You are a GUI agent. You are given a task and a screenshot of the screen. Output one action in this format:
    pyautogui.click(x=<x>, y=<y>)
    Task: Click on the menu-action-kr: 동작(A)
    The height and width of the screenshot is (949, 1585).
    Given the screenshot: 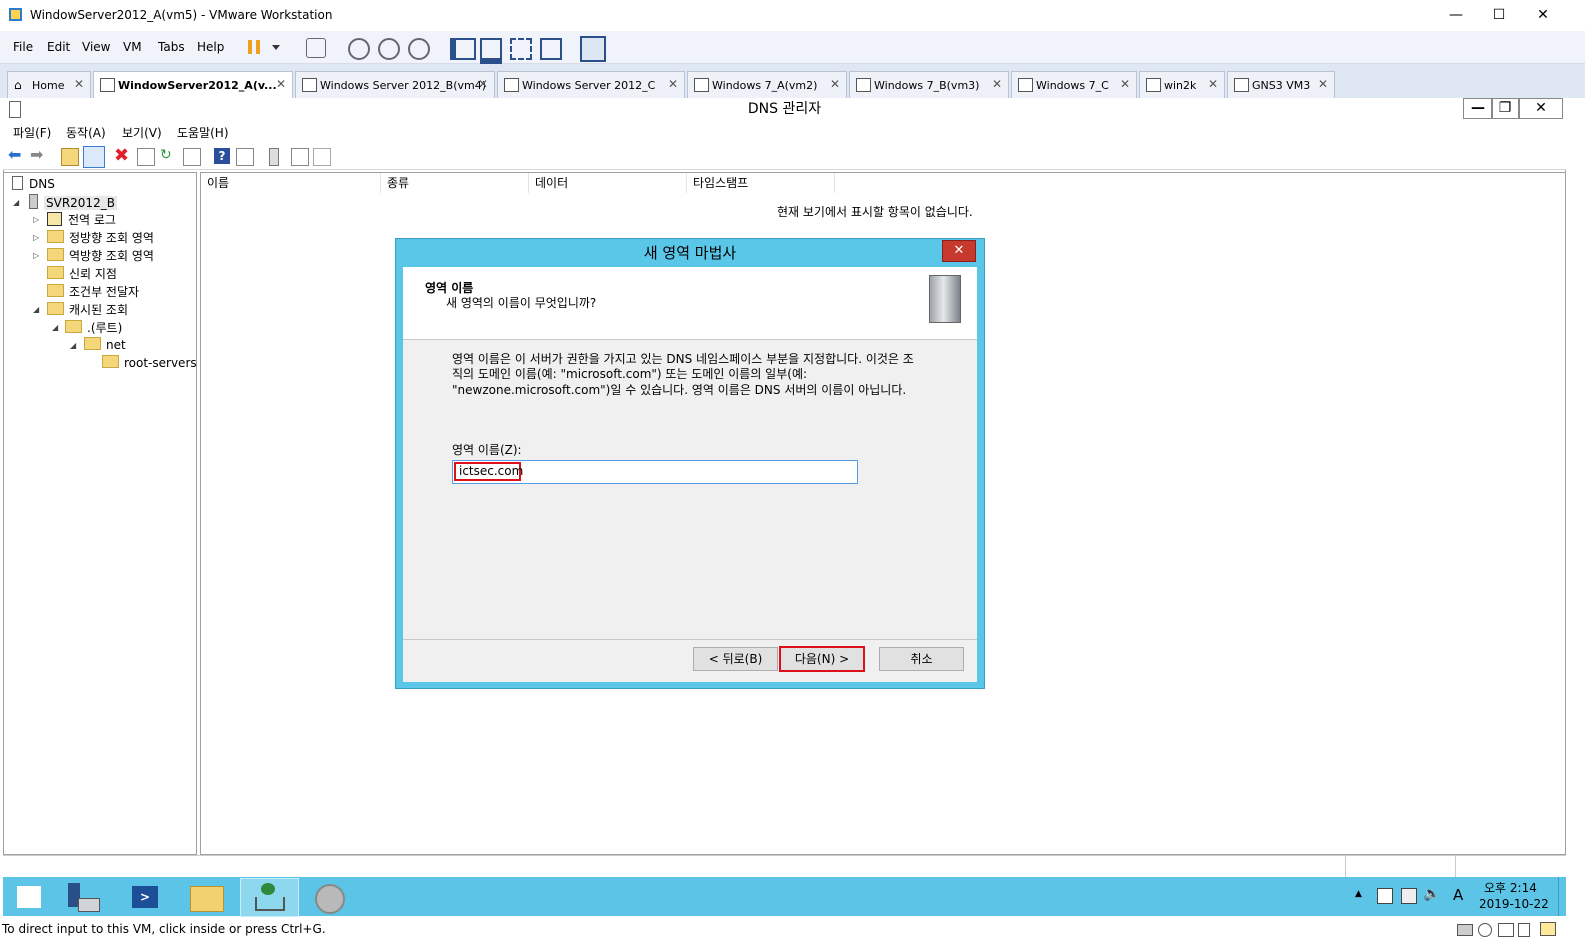 What is the action you would take?
    pyautogui.click(x=86, y=132)
    